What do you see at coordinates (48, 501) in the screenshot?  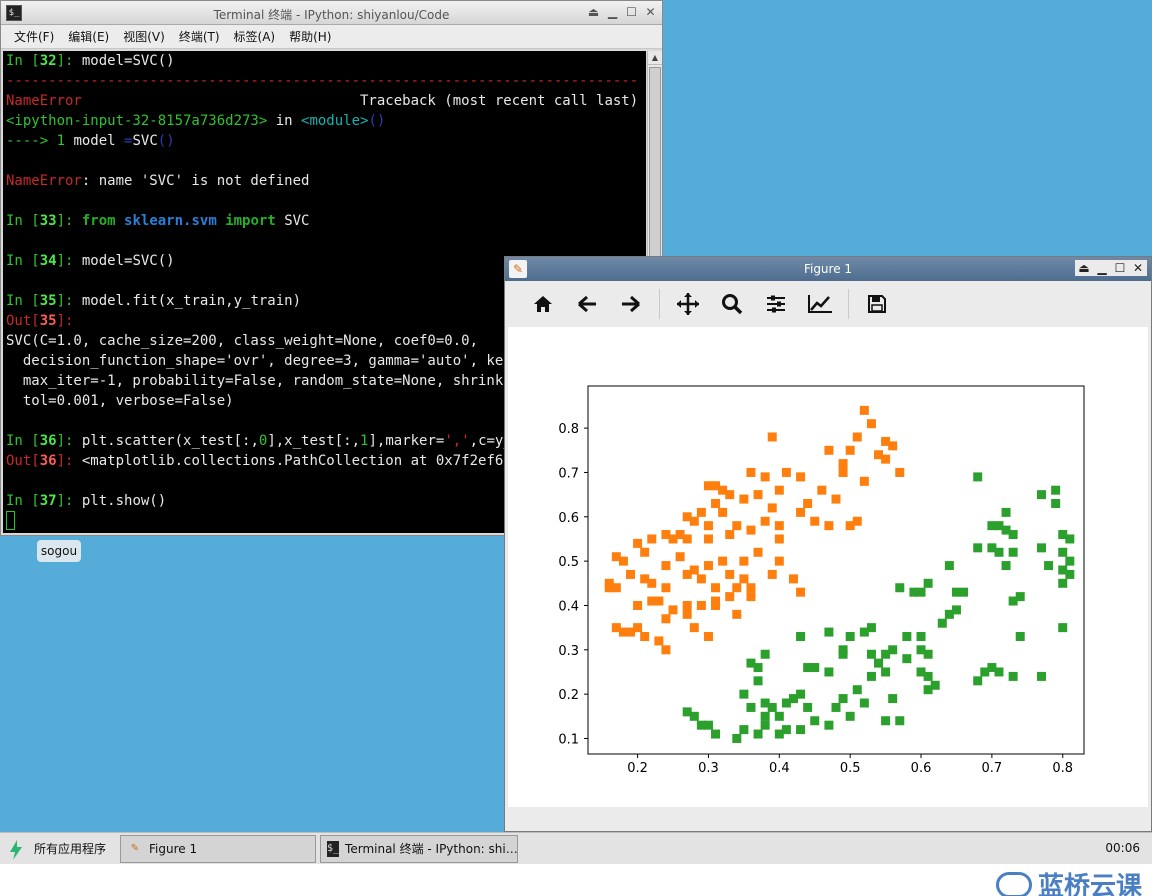 I see `terminal-text: 37` at bounding box center [48, 501].